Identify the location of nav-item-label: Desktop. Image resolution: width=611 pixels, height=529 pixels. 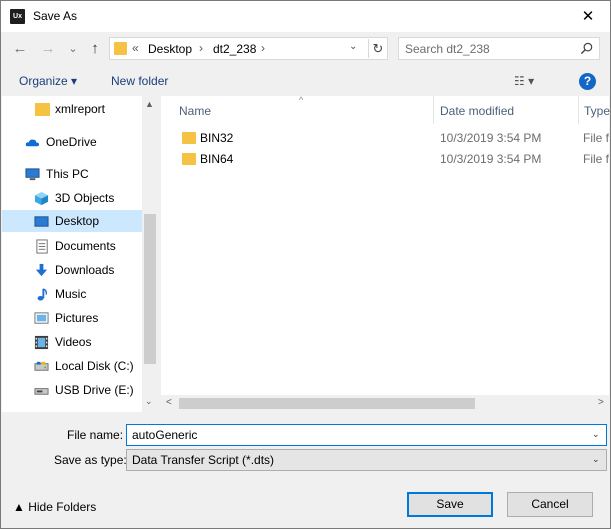
(77, 221).